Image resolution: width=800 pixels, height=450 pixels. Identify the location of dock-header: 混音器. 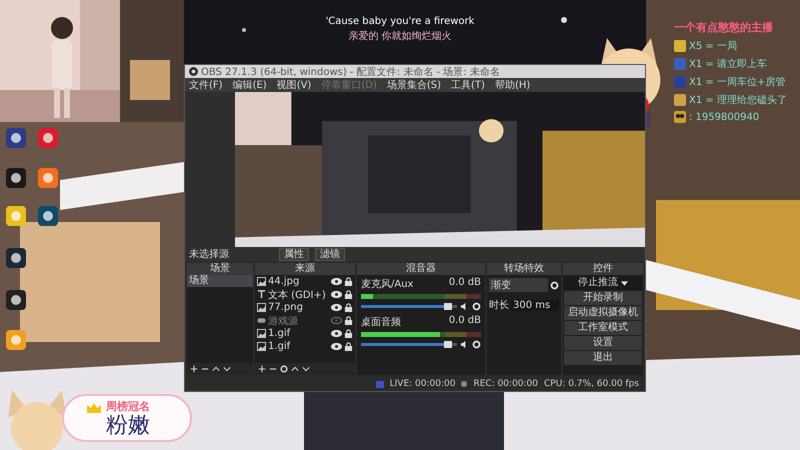
(421, 269).